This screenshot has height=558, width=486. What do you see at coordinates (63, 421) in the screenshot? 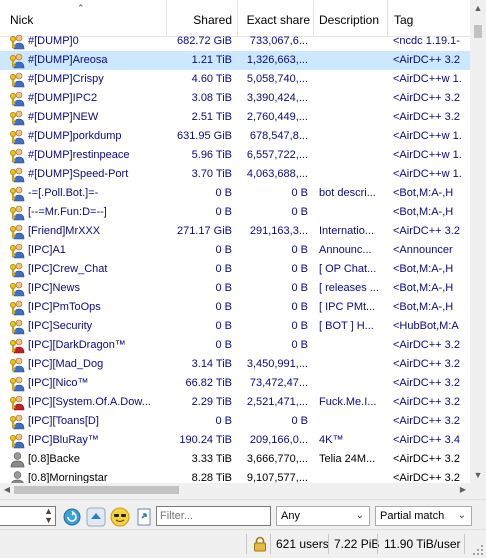
I see `user-nick: [IPC][Toans[D]` at bounding box center [63, 421].